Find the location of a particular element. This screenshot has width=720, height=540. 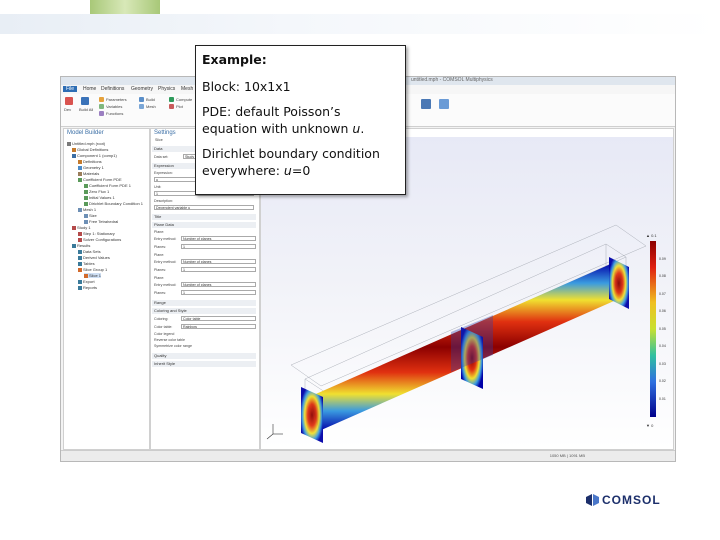

symmetrize-checkbox: Symmetrize color range is located at coordinates (173, 346).